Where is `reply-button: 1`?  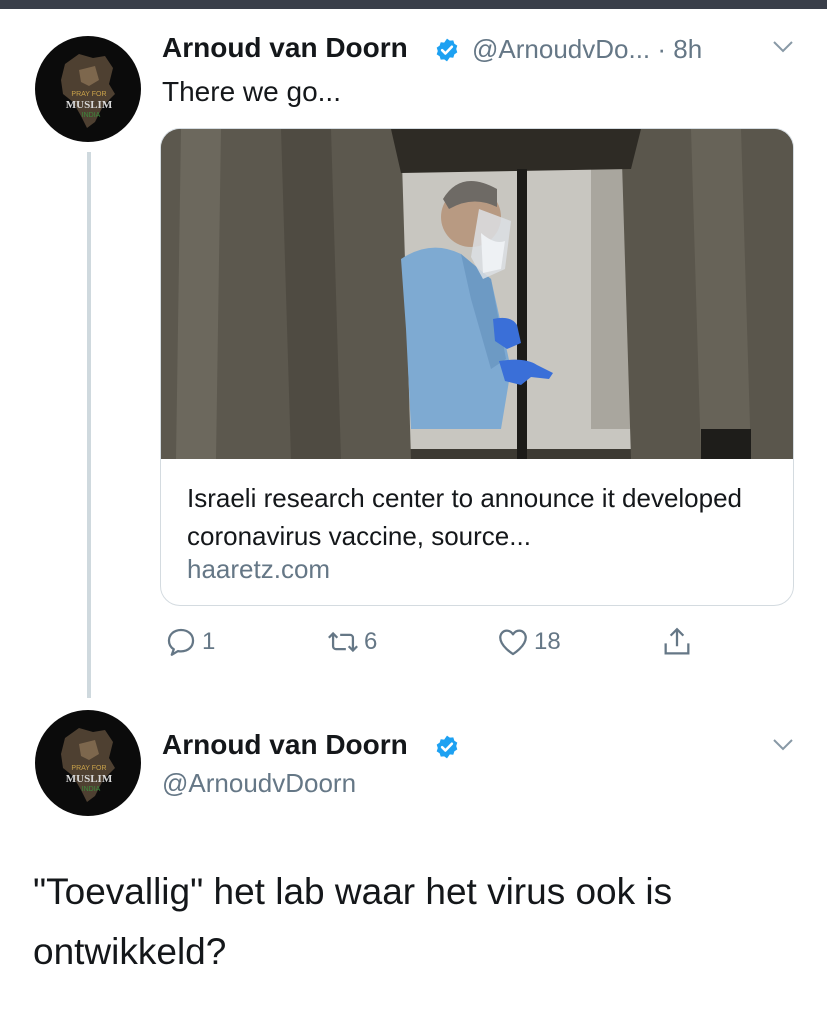 reply-button: 1 is located at coordinates (189, 642).